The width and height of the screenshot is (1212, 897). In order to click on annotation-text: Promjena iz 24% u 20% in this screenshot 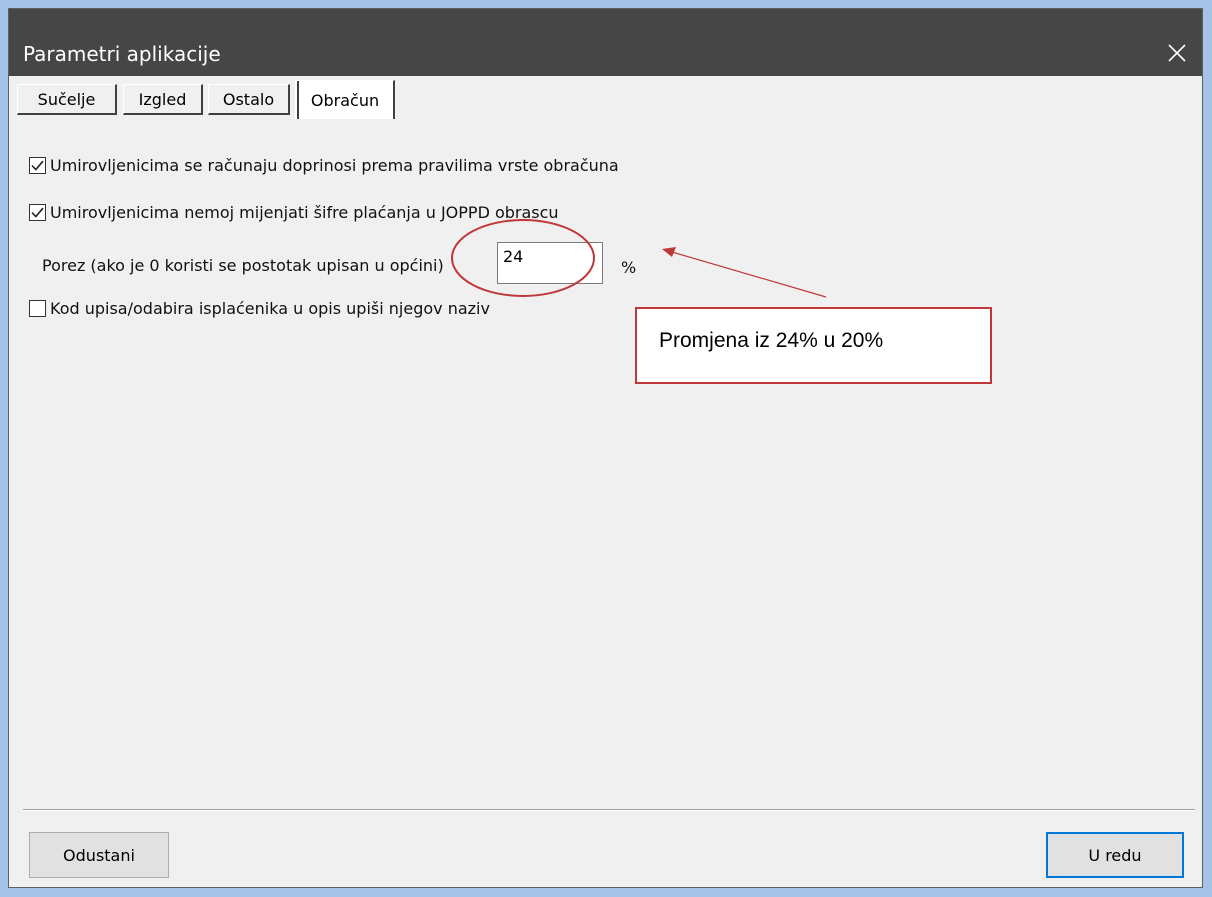, I will do `click(771, 340)`.